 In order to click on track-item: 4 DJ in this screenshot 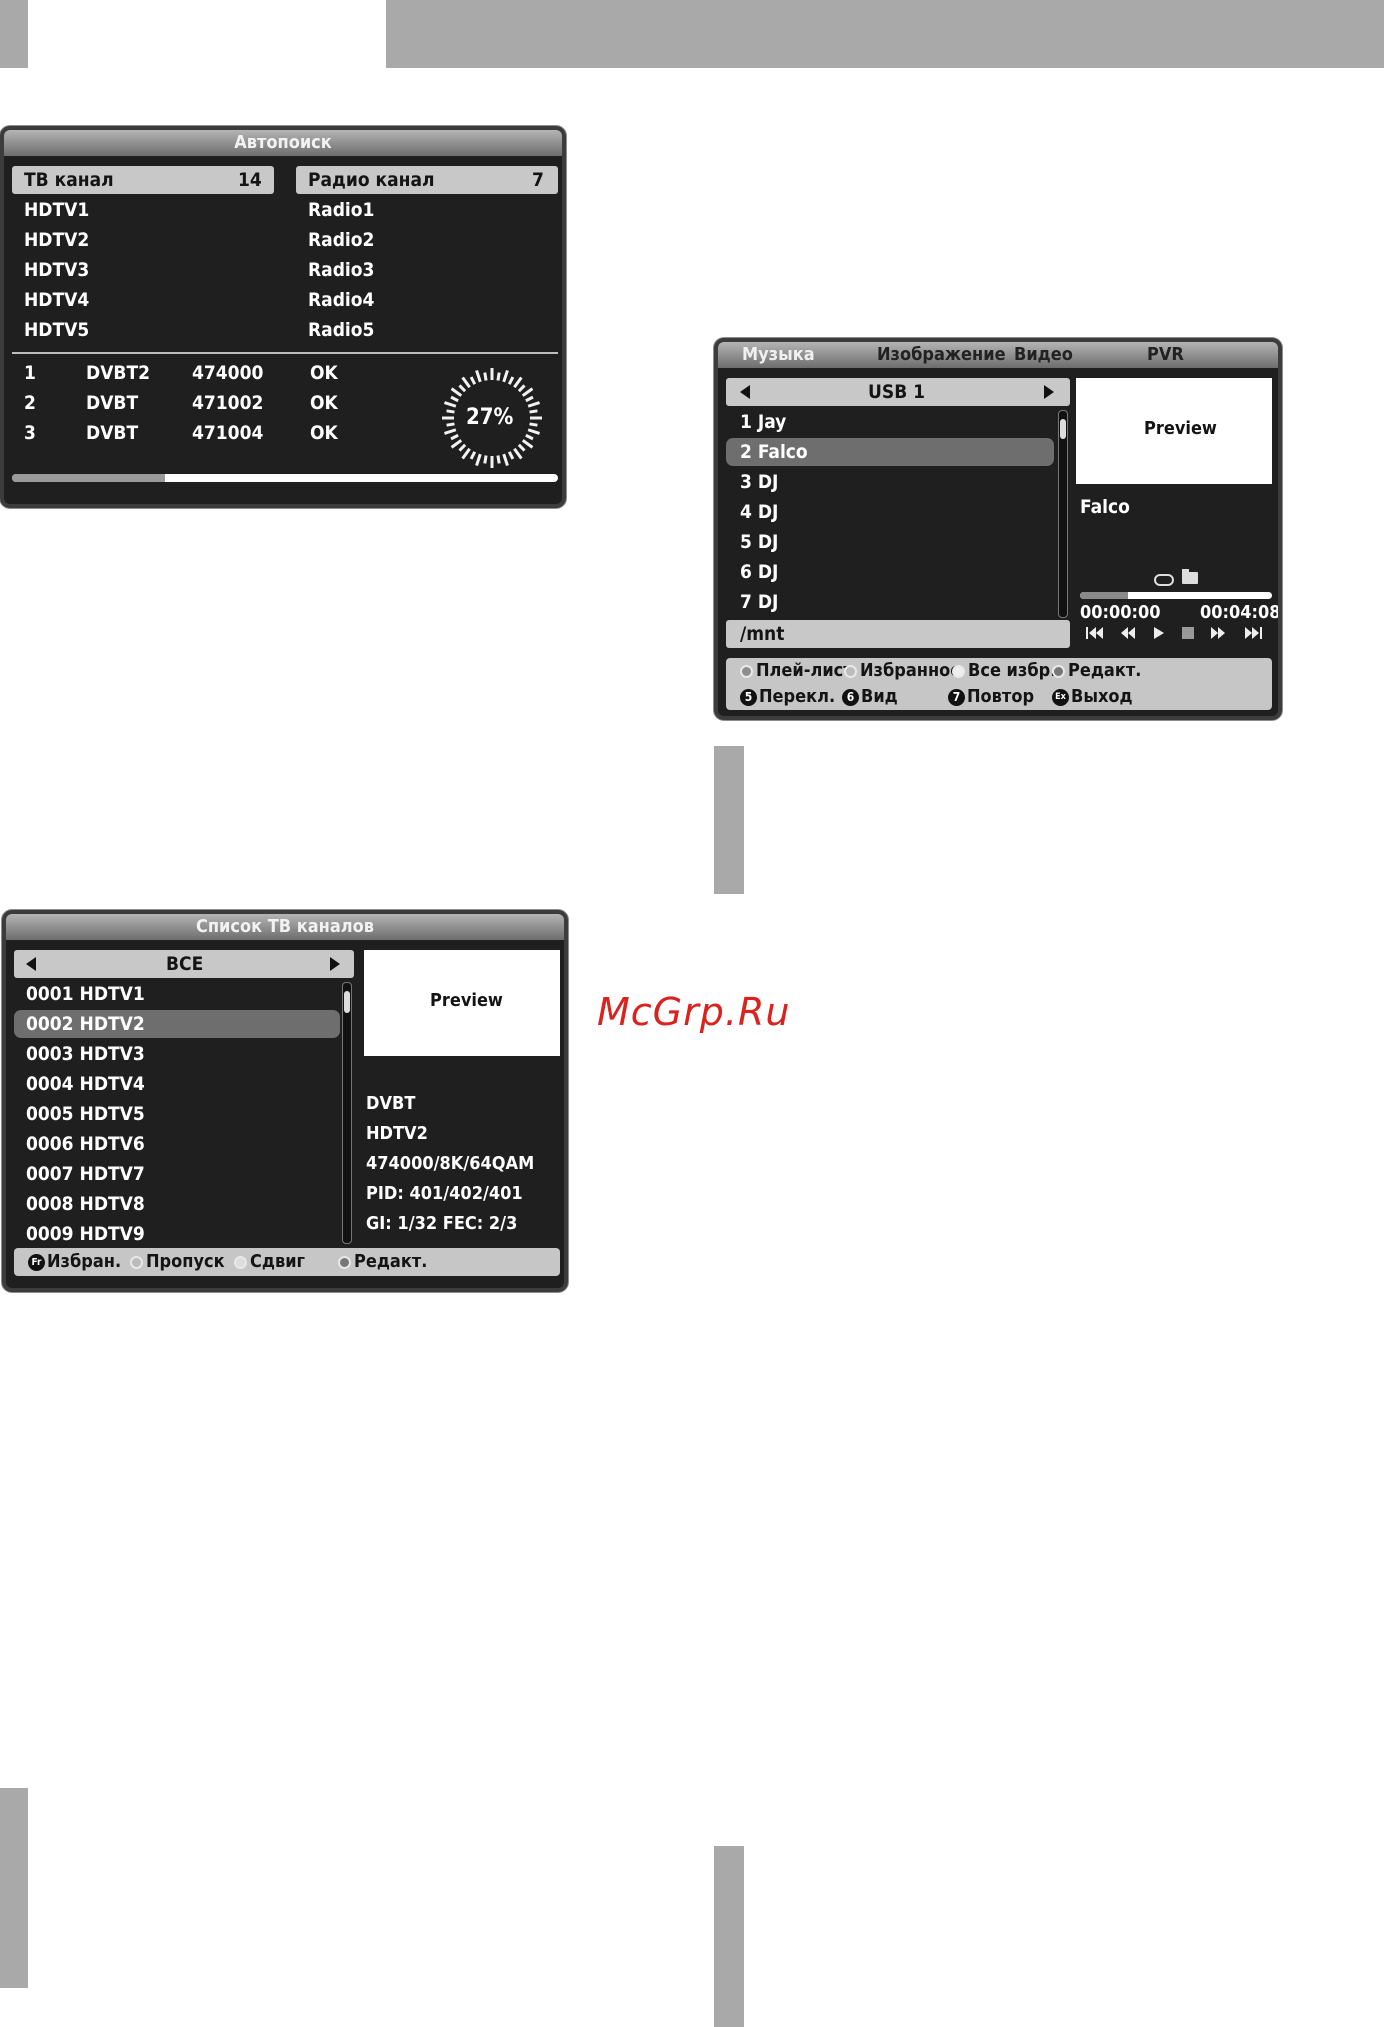, I will do `click(759, 512)`.